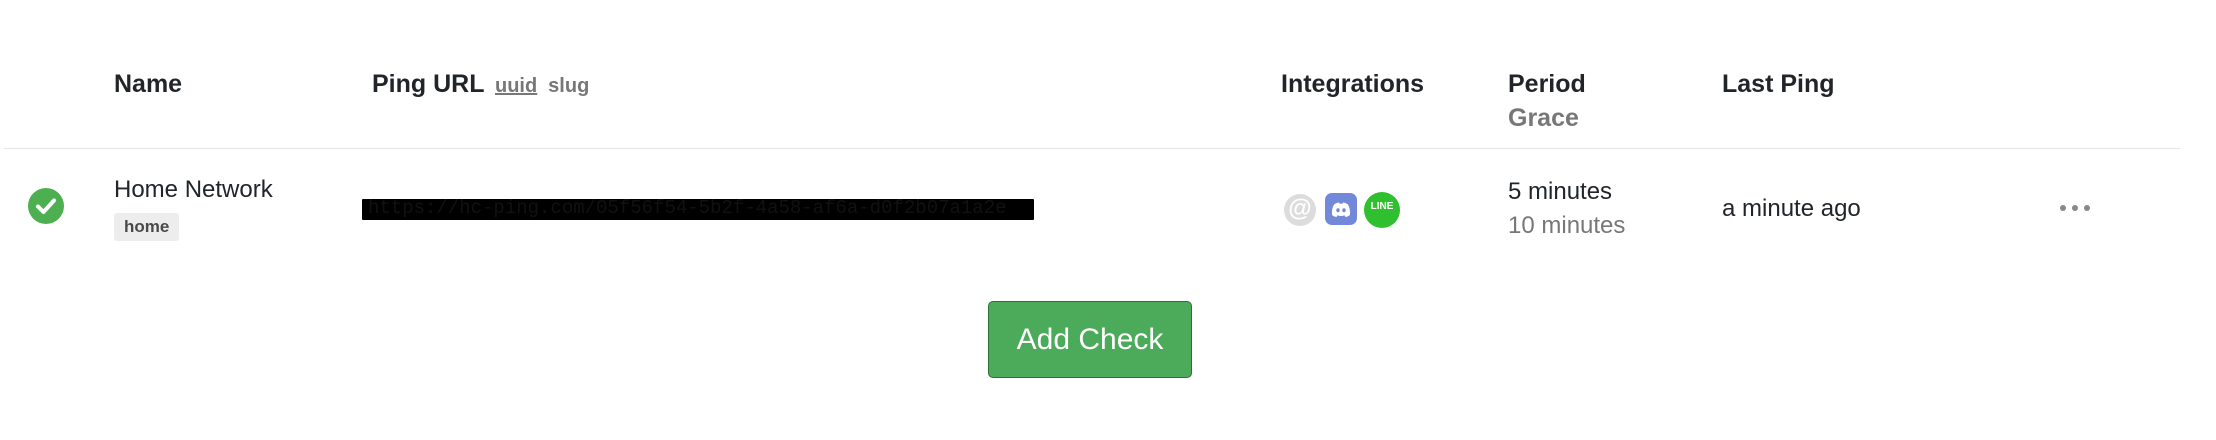 The height and width of the screenshot is (440, 2216). What do you see at coordinates (1560, 191) in the screenshot?
I see `check-period: 5 minutes` at bounding box center [1560, 191].